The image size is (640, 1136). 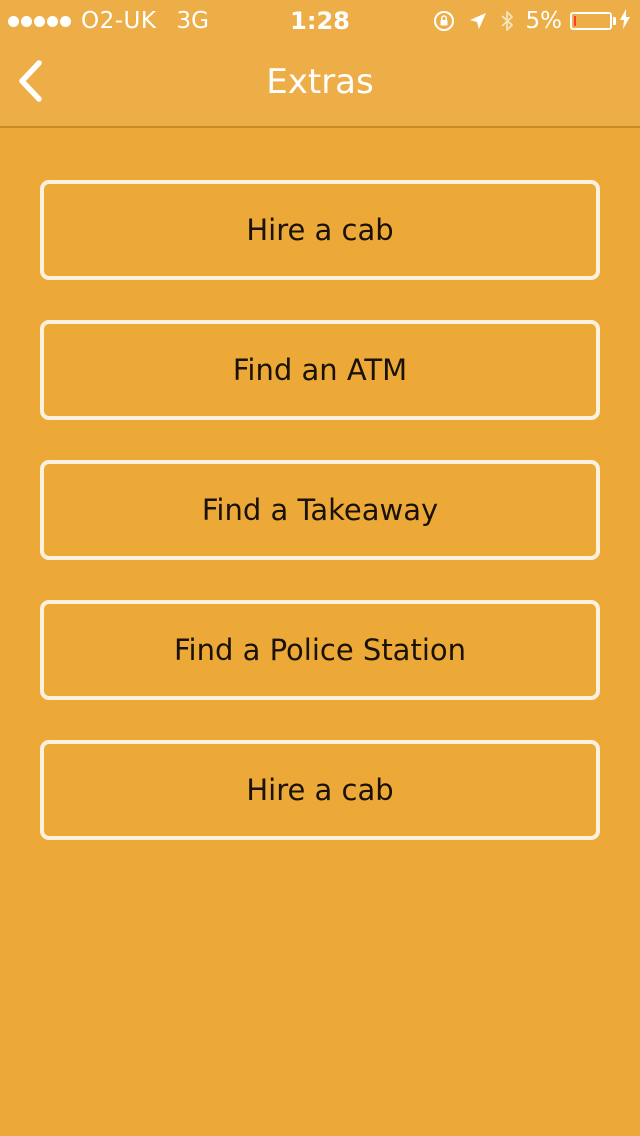 I want to click on battery-percent: 5%, so click(x=544, y=21).